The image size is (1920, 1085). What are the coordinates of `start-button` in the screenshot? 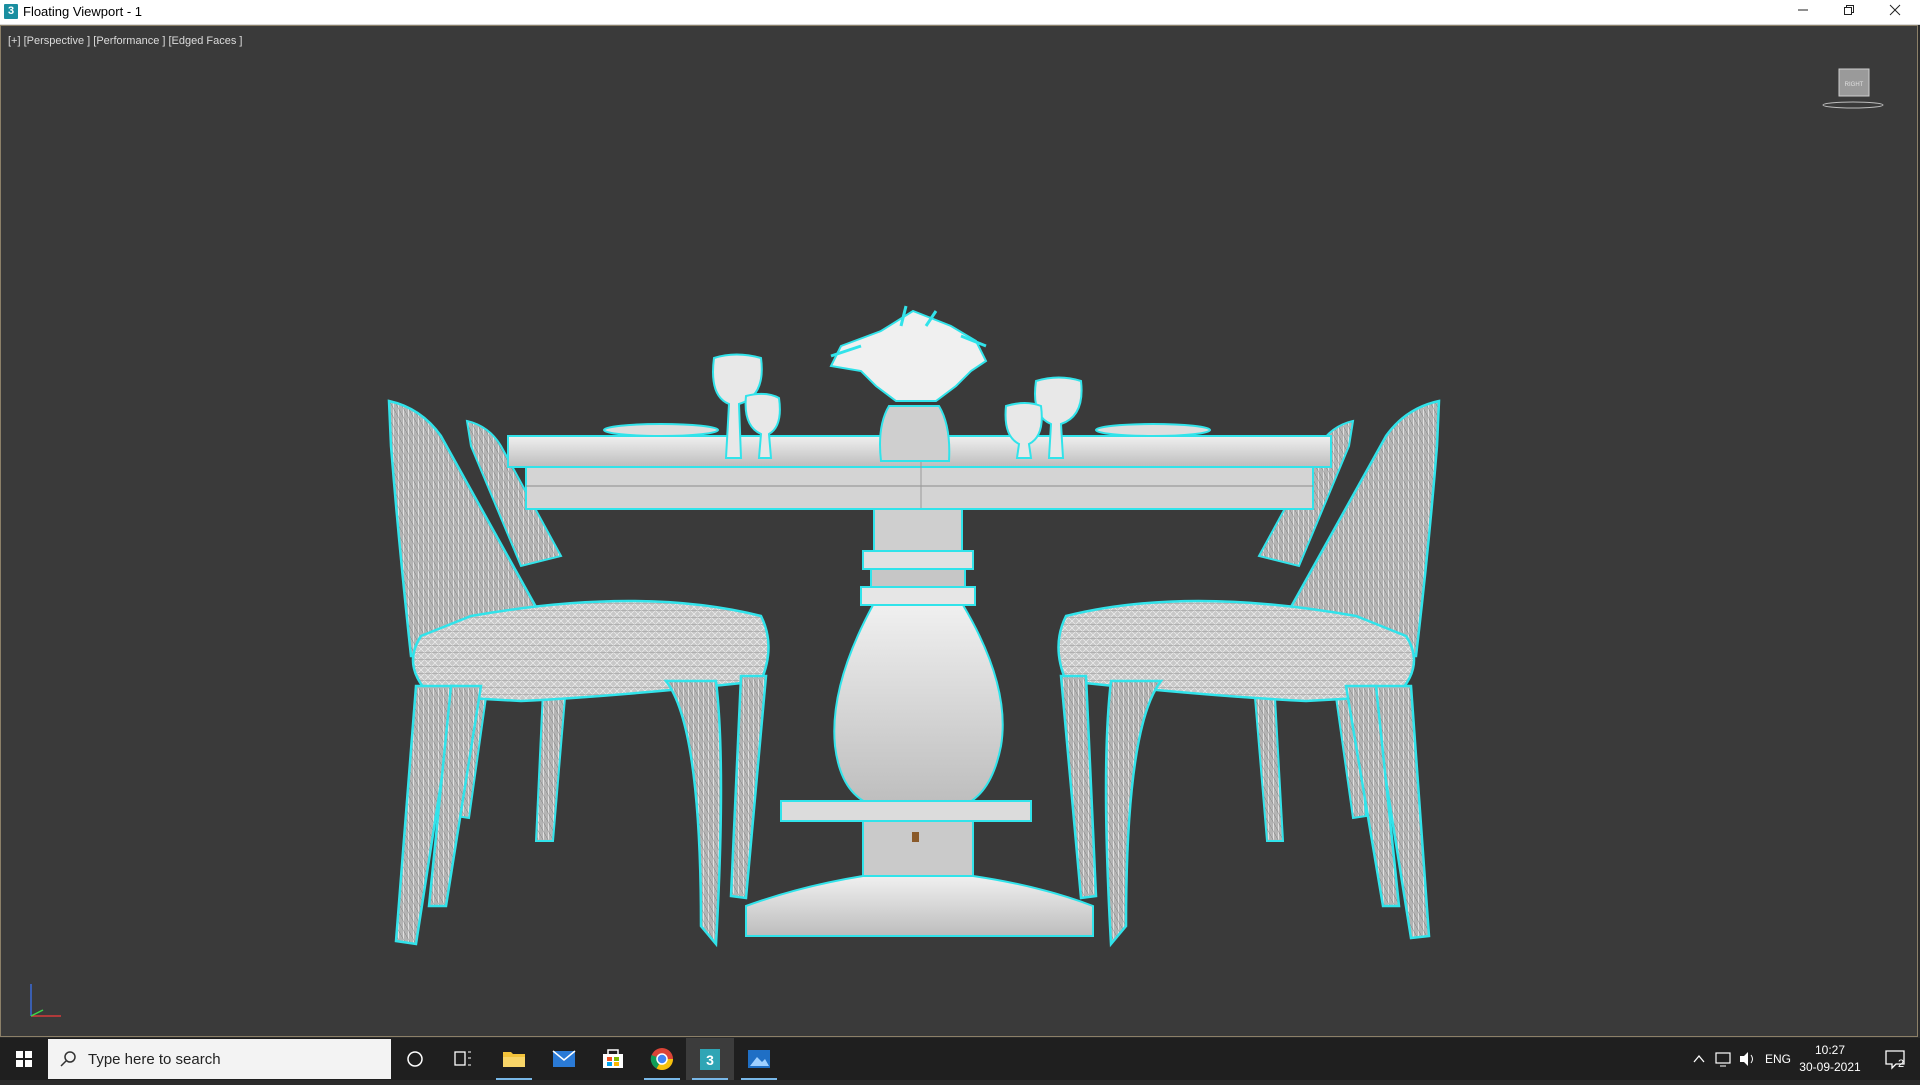 It's located at (24, 1059).